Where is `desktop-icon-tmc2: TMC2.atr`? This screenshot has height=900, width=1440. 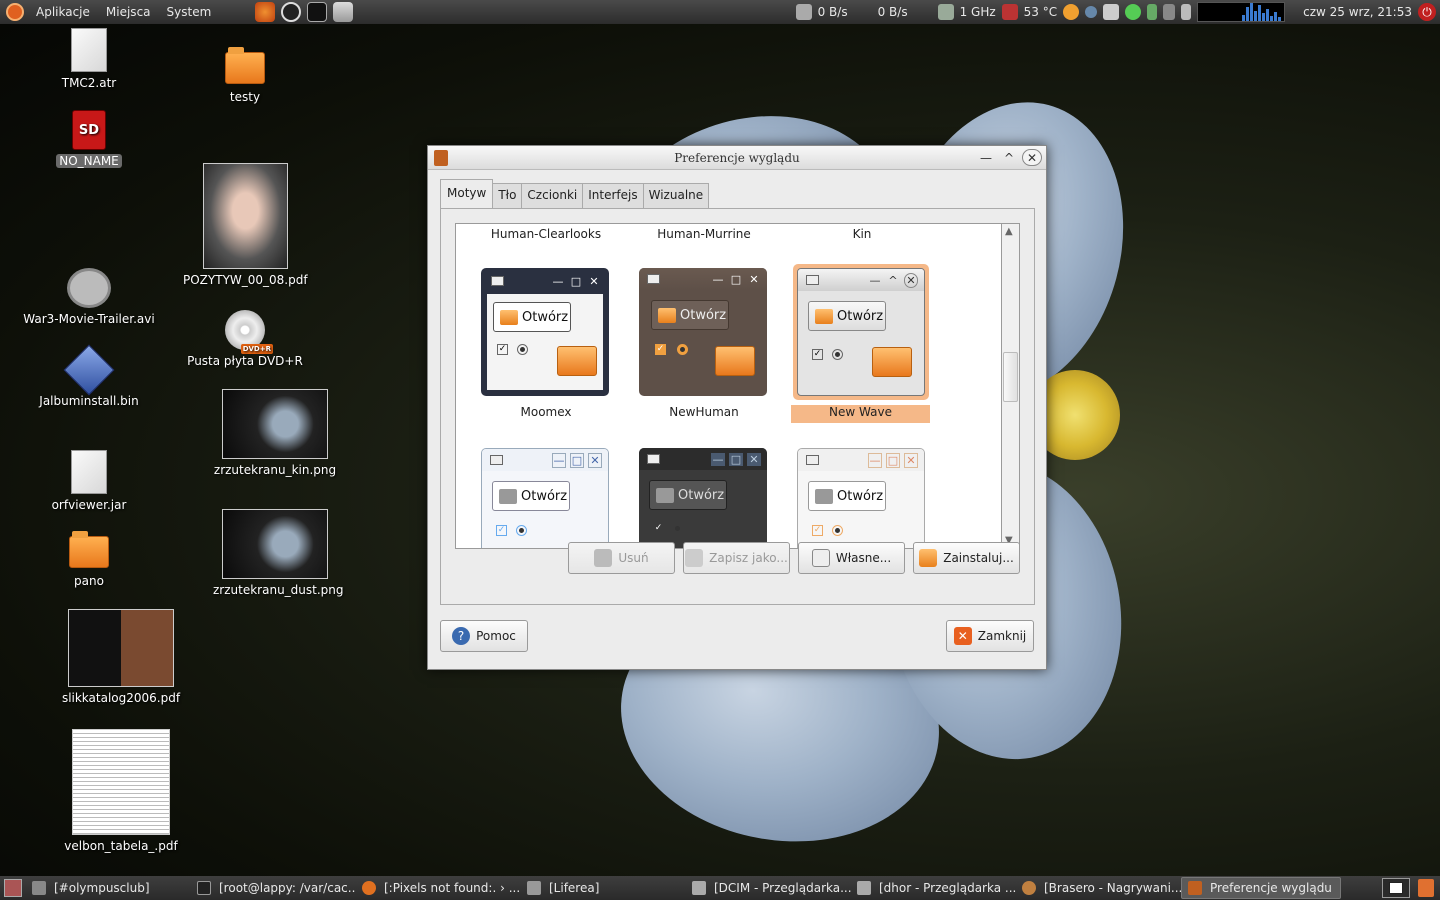 desktop-icon-tmc2: TMC2.atr is located at coordinates (89, 59).